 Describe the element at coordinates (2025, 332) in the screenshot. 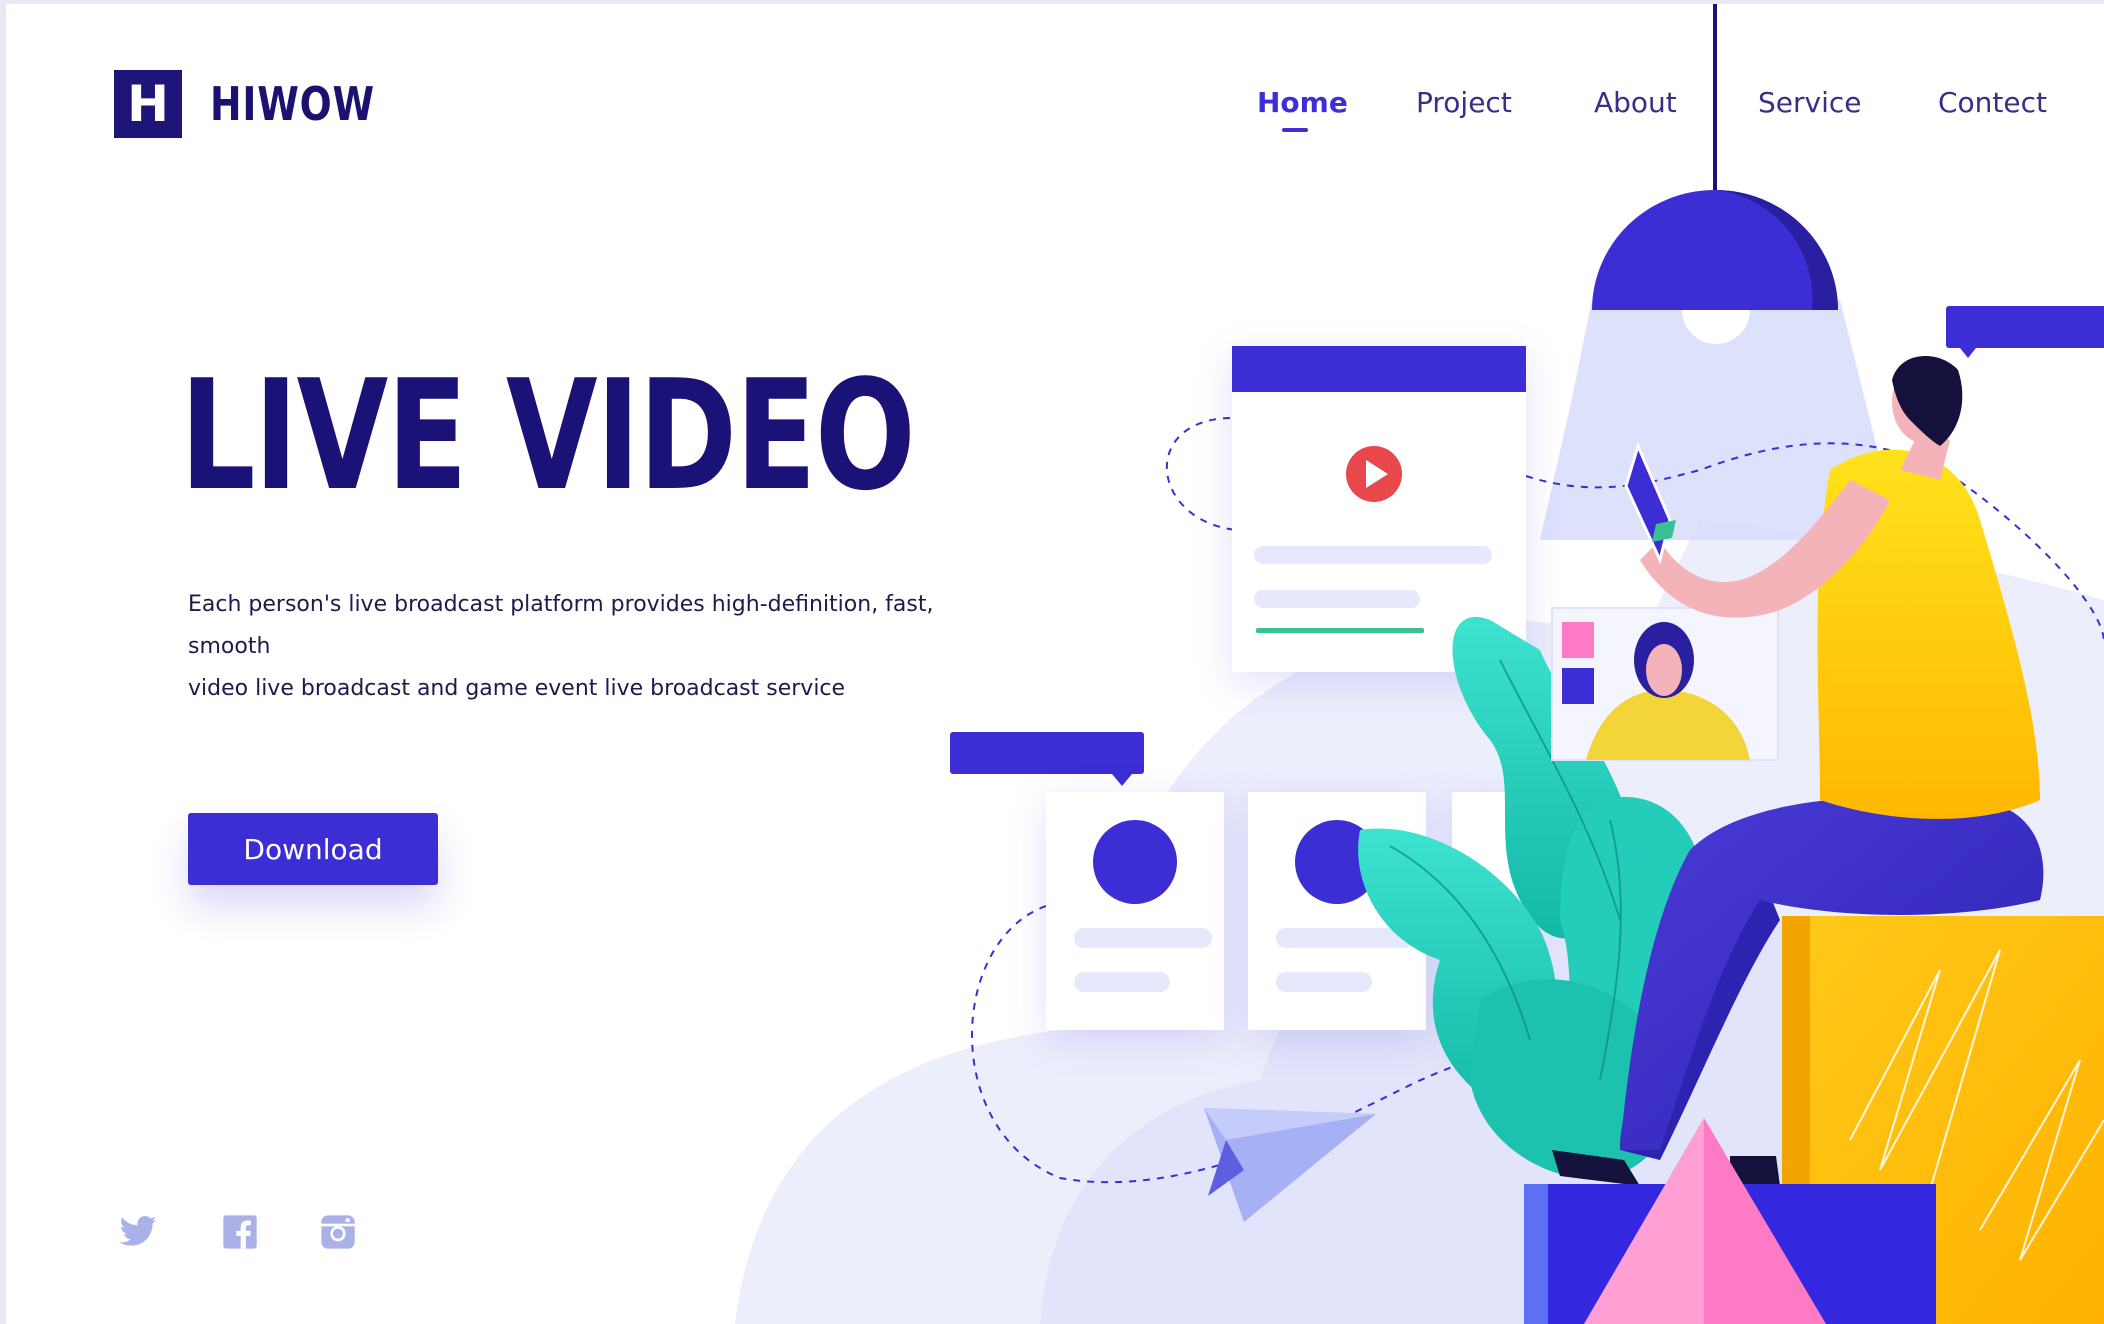

I see `speech-bubble-right` at that location.